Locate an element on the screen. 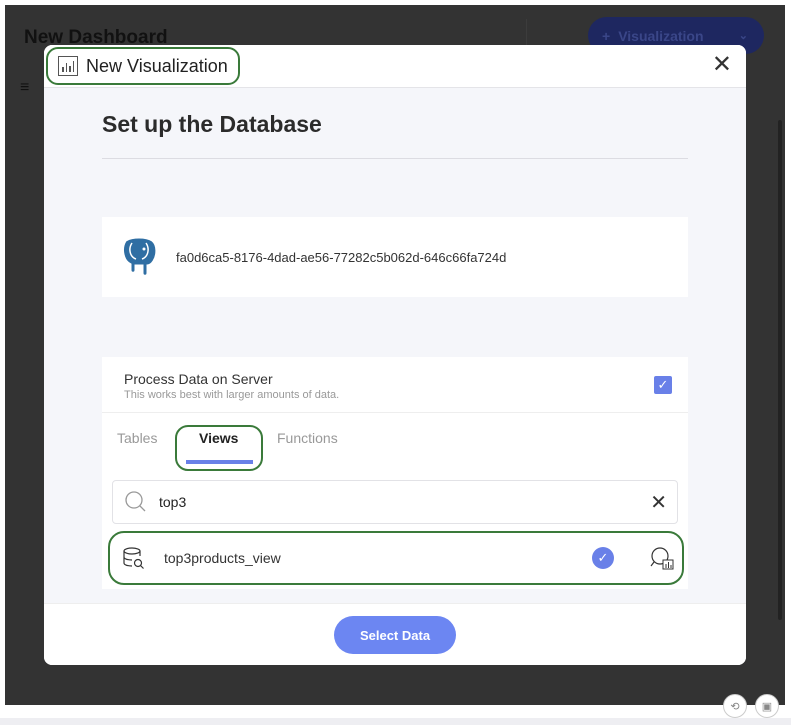 This screenshot has height=725, width=791. plus-icon: + is located at coordinates (606, 35).